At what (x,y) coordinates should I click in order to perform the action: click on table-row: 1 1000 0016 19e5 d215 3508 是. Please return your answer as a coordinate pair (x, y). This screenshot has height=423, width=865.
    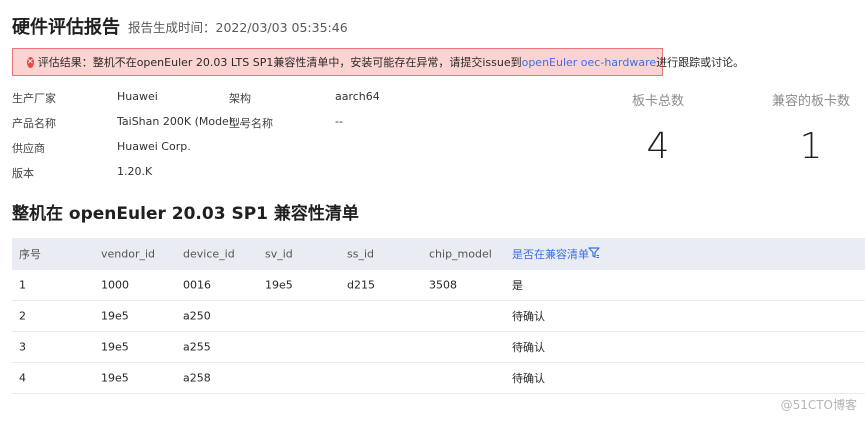
    Looking at the image, I should click on (438, 285).